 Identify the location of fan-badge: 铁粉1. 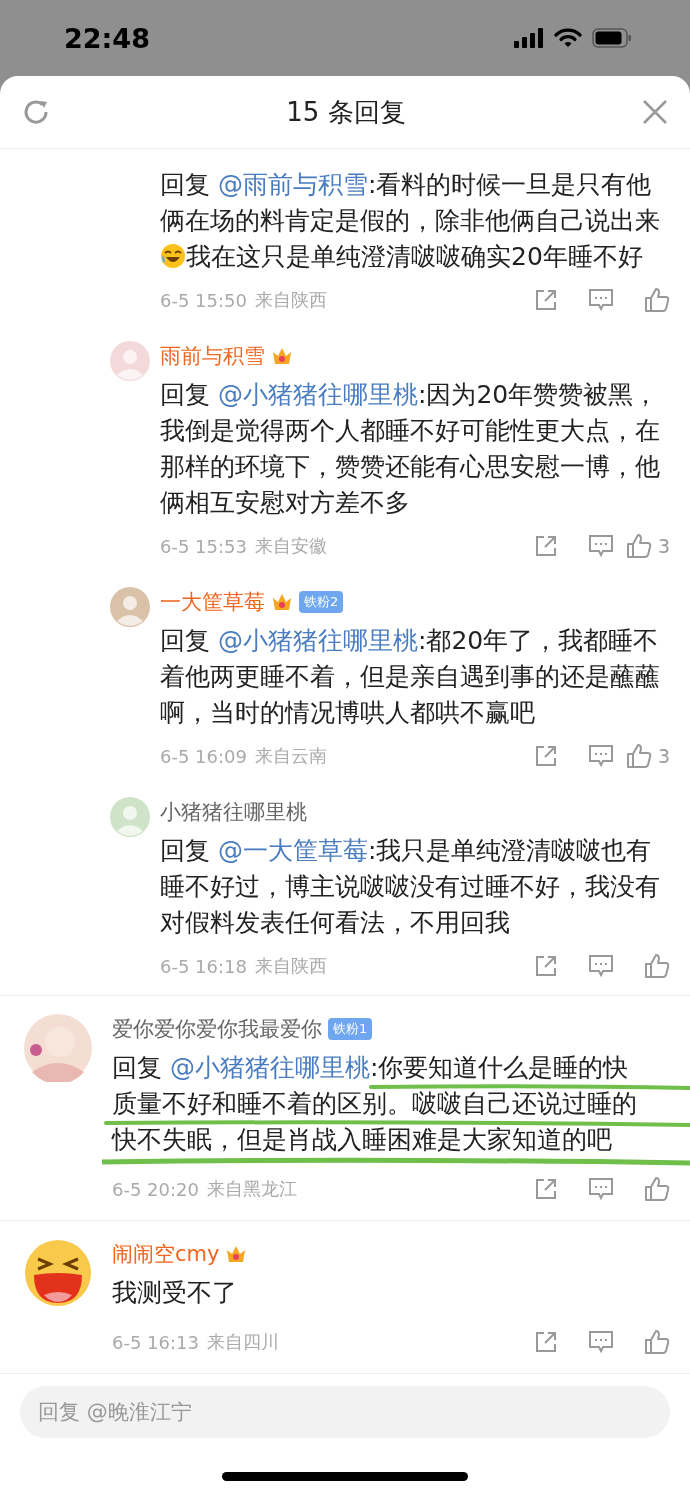
(350, 1029).